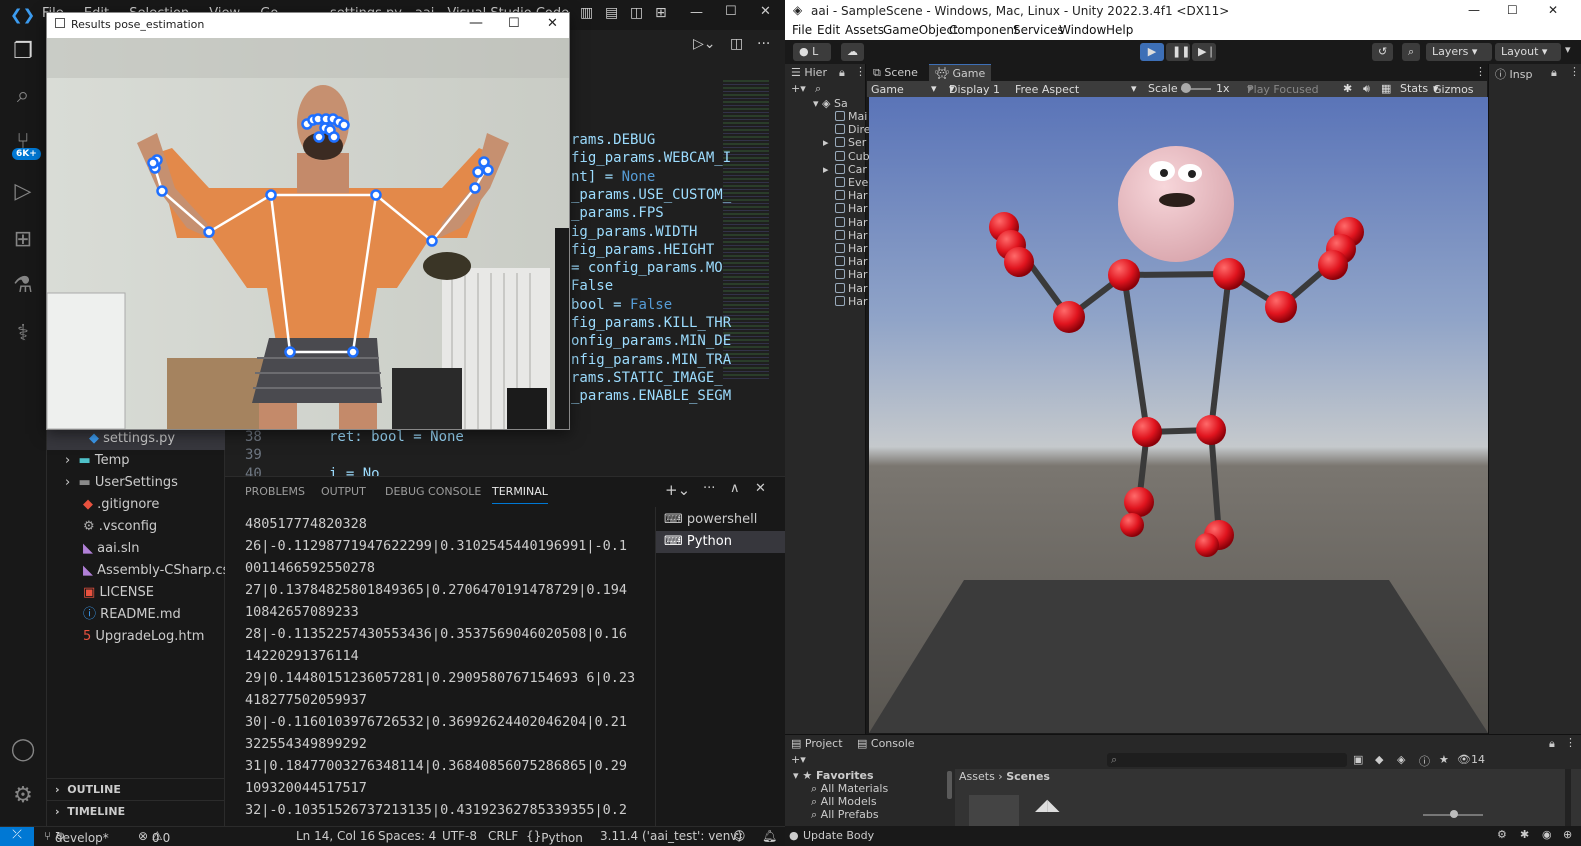 This screenshot has width=1581, height=846. Describe the element at coordinates (1283, 89) in the screenshot. I see `play-focused-dropdown: Play Focused ▾` at that location.